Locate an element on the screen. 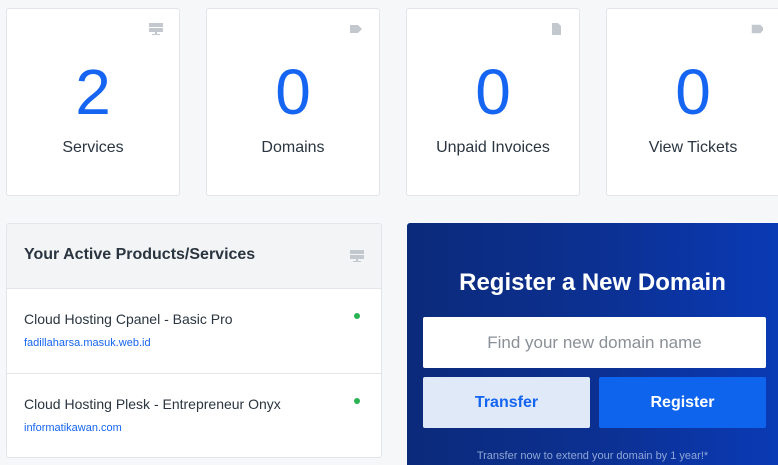  domain-search-input is located at coordinates (594, 342).